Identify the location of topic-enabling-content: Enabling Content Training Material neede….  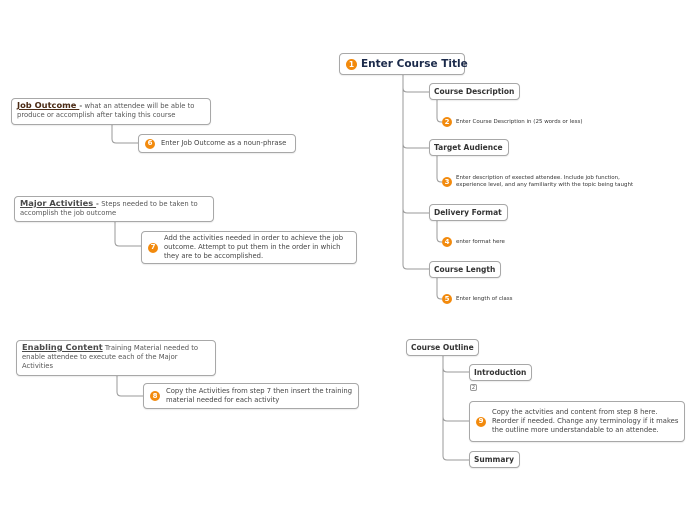
(116, 358).